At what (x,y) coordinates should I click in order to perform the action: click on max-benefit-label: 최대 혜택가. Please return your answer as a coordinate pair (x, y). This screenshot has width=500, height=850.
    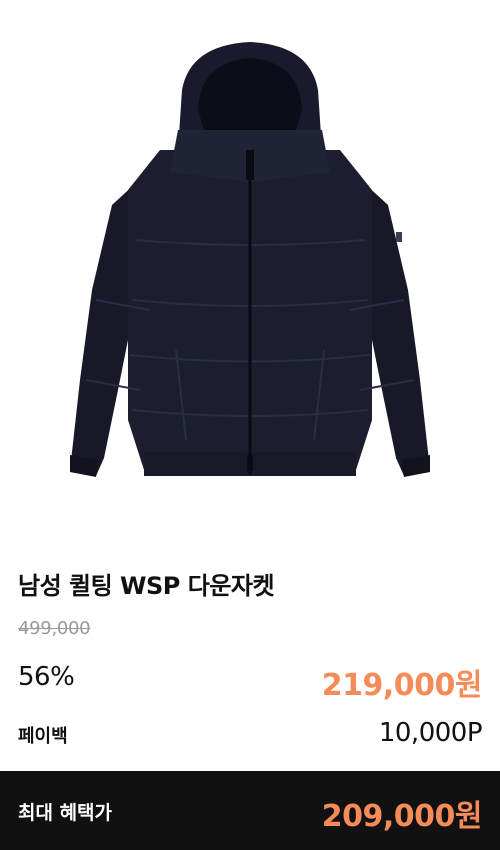
    Looking at the image, I should click on (65, 813).